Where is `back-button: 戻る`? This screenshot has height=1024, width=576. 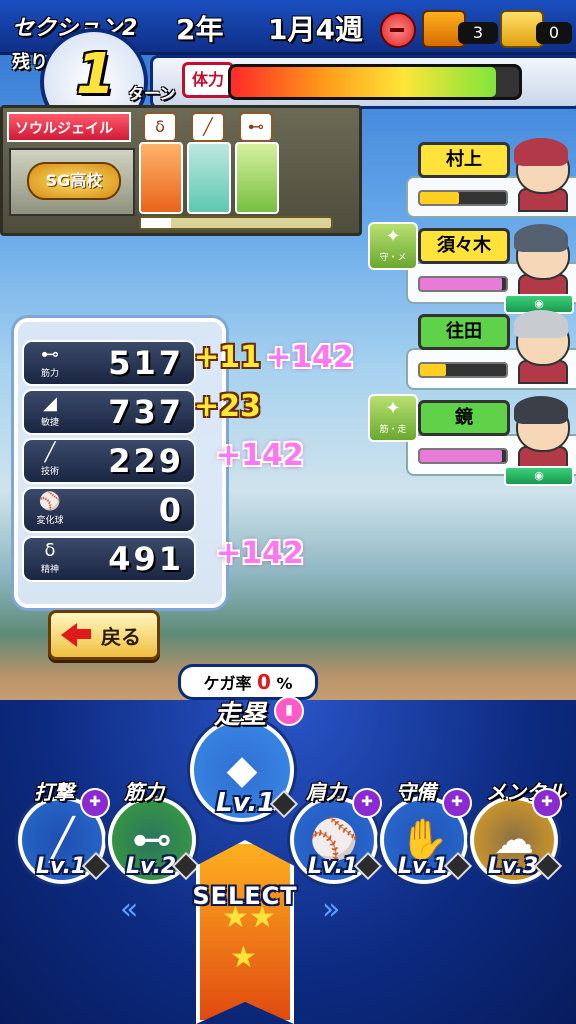 back-button: 戻る is located at coordinates (104, 635).